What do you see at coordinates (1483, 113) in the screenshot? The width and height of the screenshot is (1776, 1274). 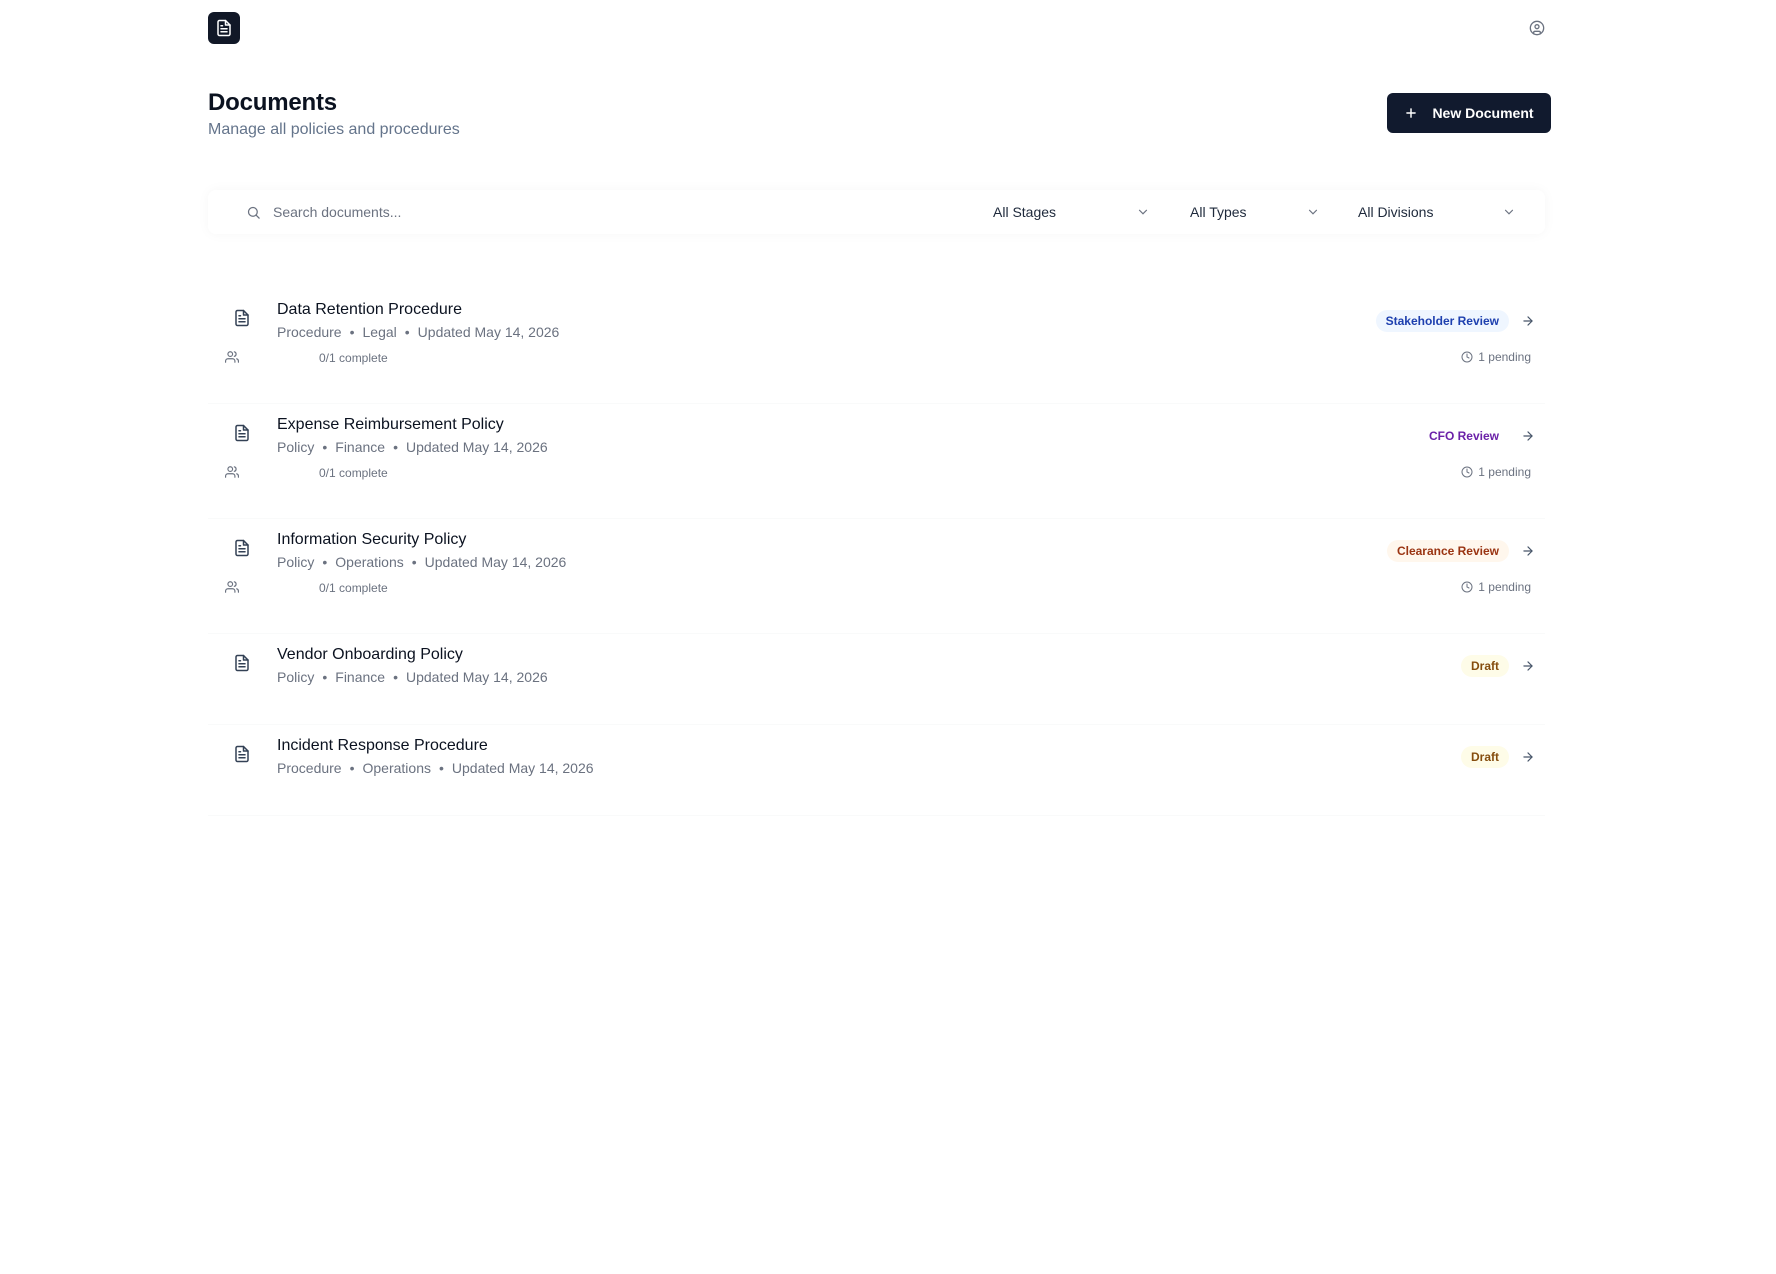 I see `new-document-label: New Document` at bounding box center [1483, 113].